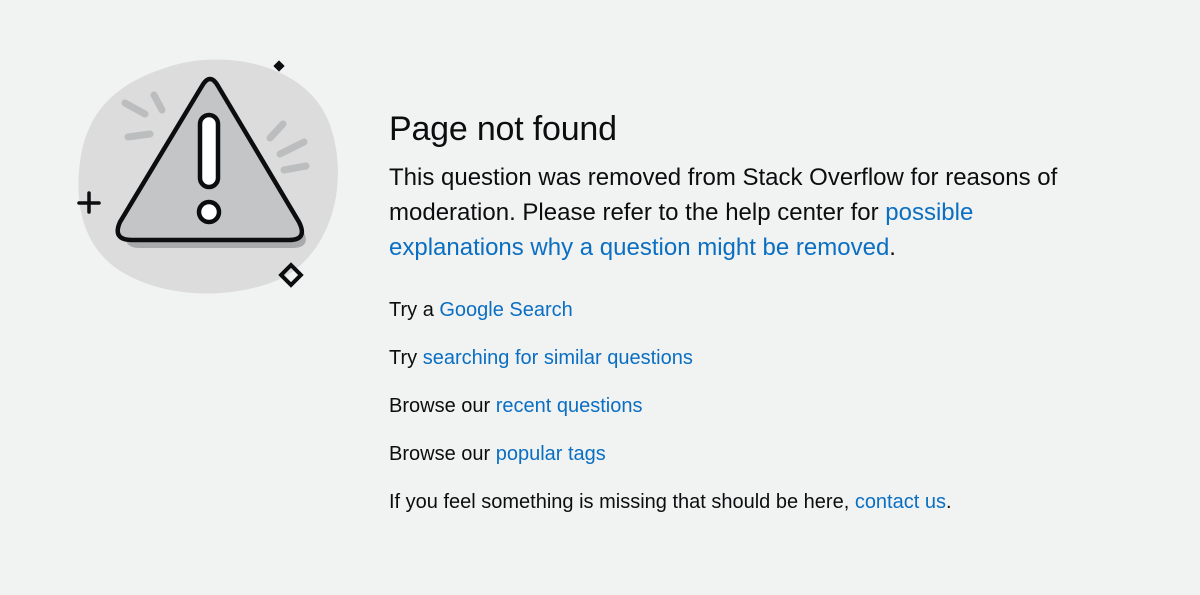 The image size is (1200, 595). Describe the element at coordinates (558, 358) in the screenshot. I see `similar-questions-link: searching for similar questions` at that location.